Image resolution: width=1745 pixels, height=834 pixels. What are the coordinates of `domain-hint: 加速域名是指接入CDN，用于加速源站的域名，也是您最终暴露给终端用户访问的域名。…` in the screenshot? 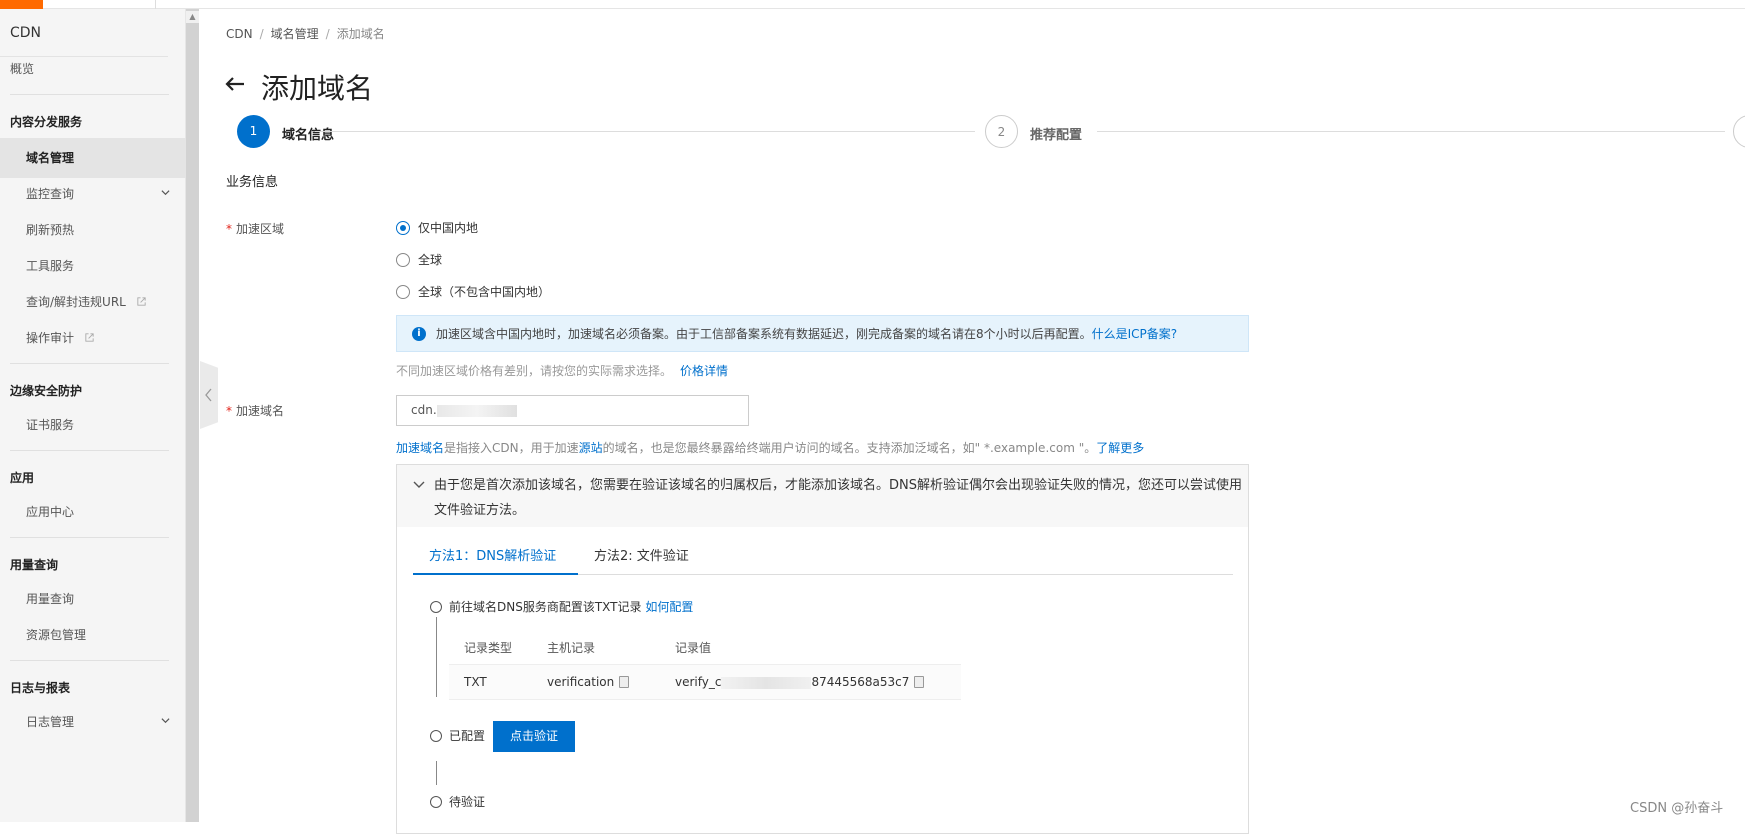 It's located at (770, 448).